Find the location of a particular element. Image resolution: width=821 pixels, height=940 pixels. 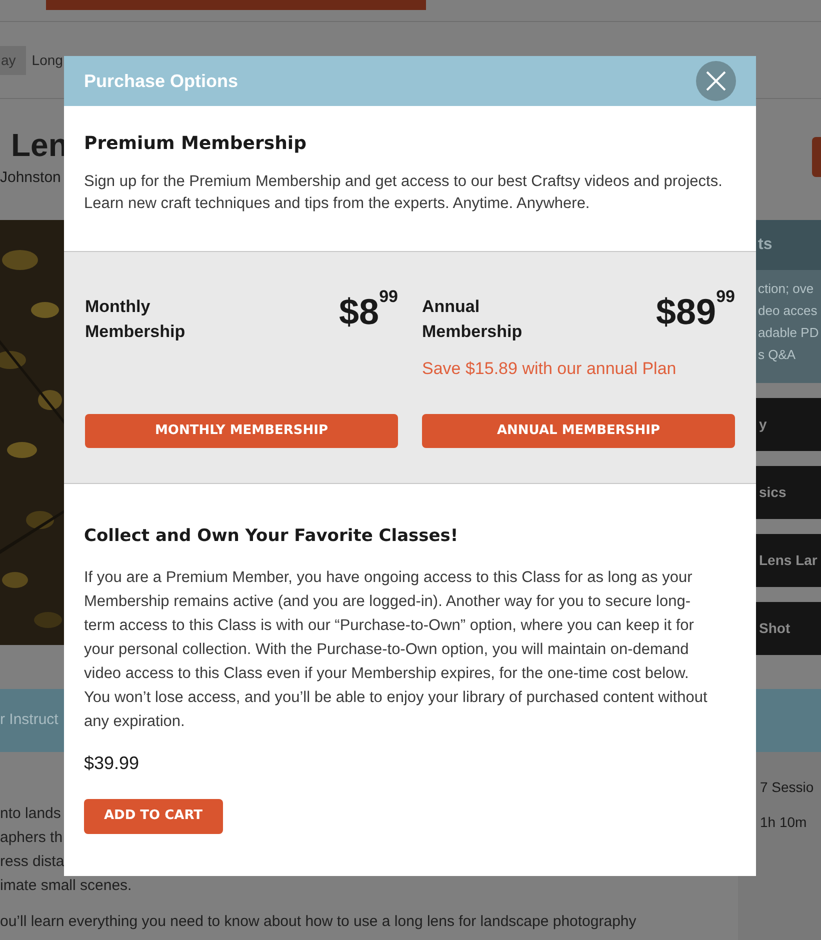

class-fact: 1h 10m is located at coordinates (784, 822).